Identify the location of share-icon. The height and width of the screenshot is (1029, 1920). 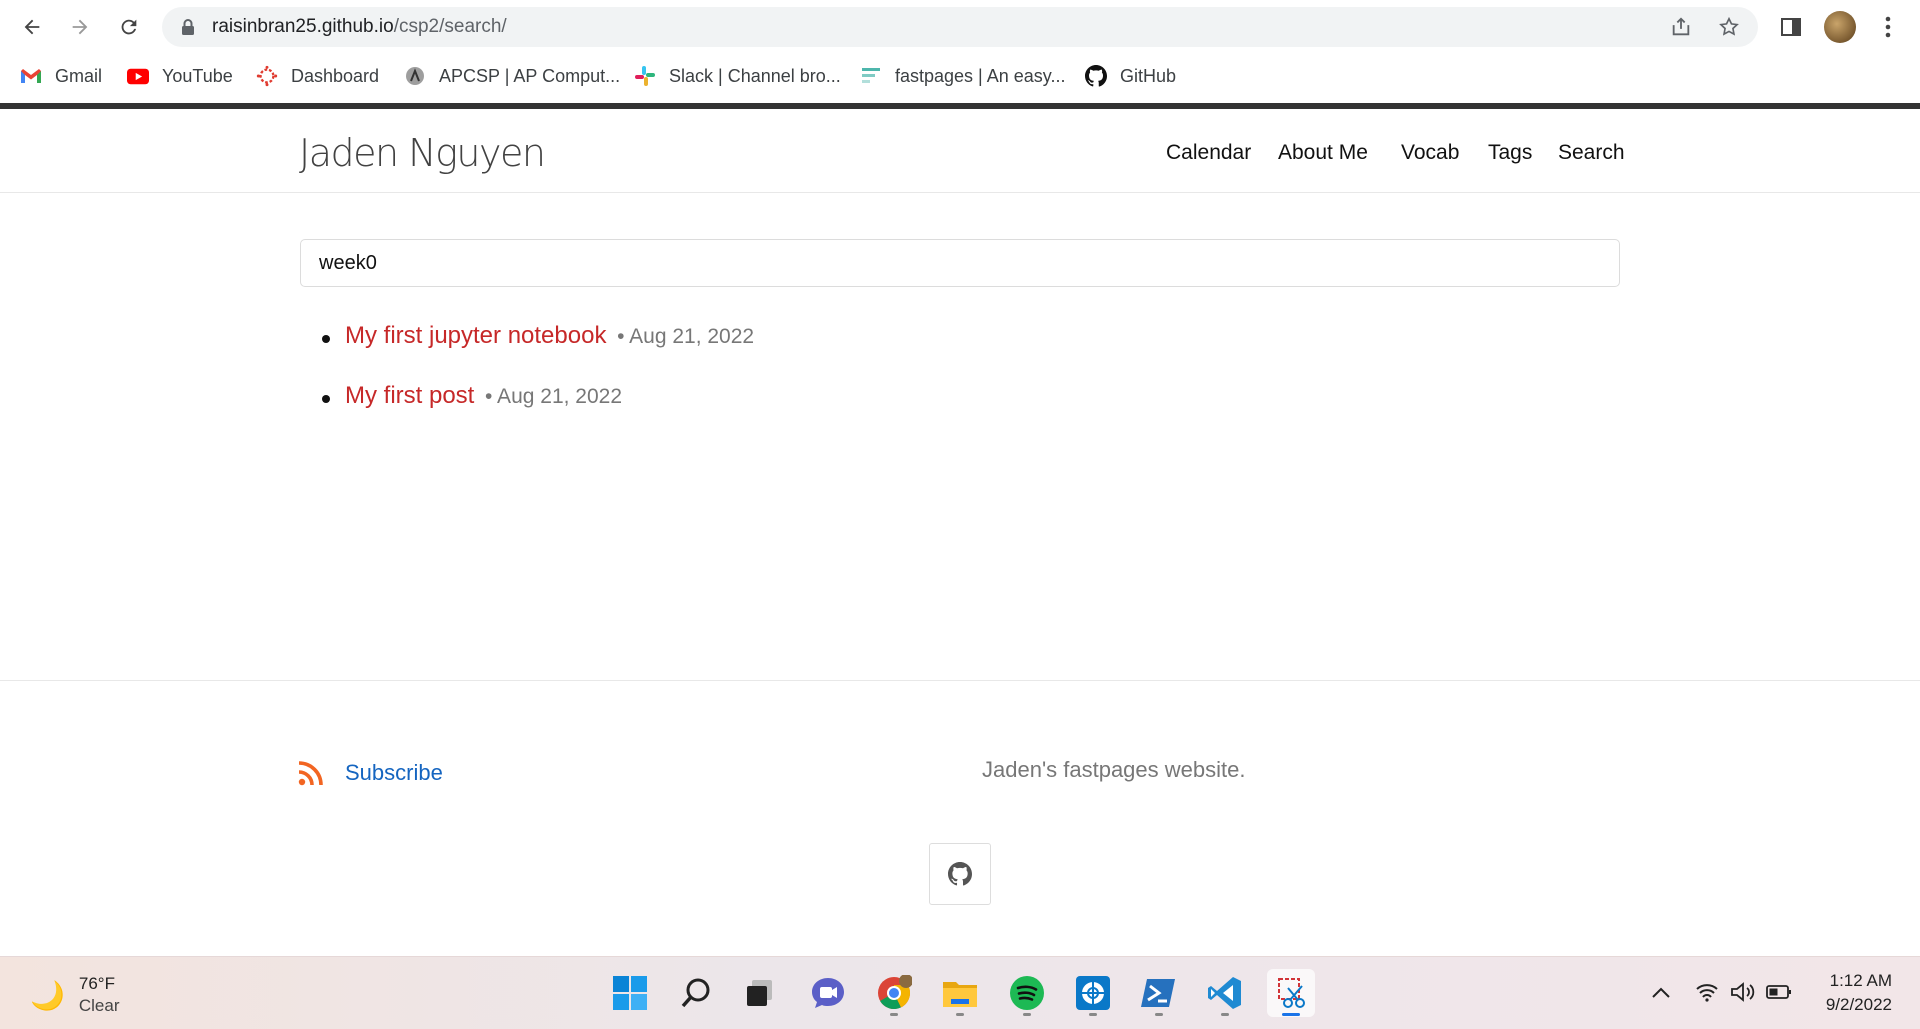
(1681, 27).